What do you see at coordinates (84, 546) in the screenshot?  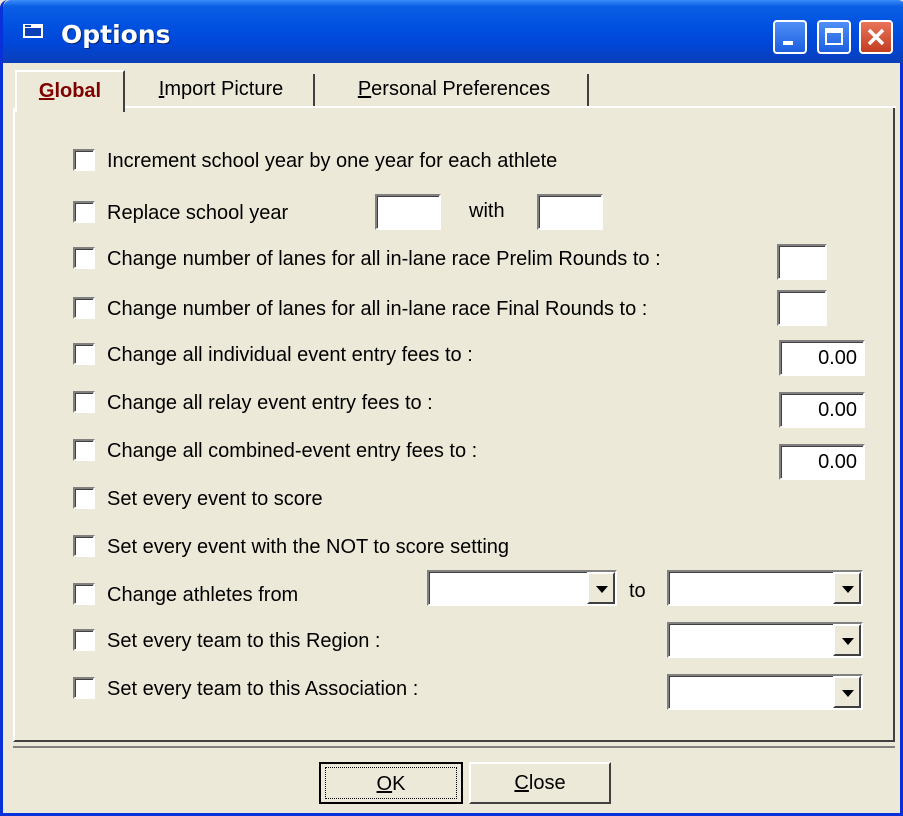 I see `not-score-checkbox` at bounding box center [84, 546].